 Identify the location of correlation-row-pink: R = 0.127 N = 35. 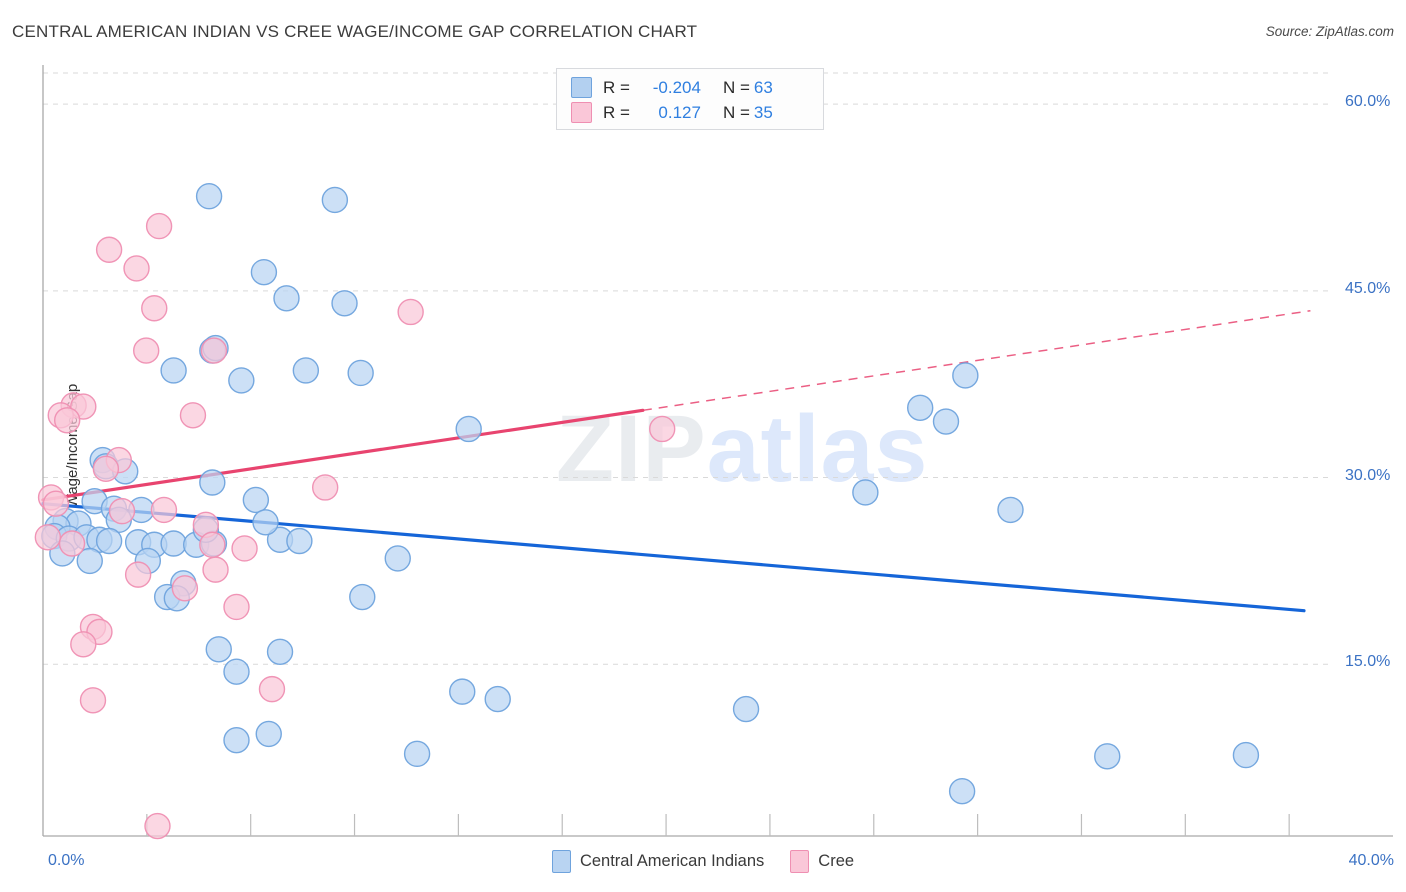
(692, 112).